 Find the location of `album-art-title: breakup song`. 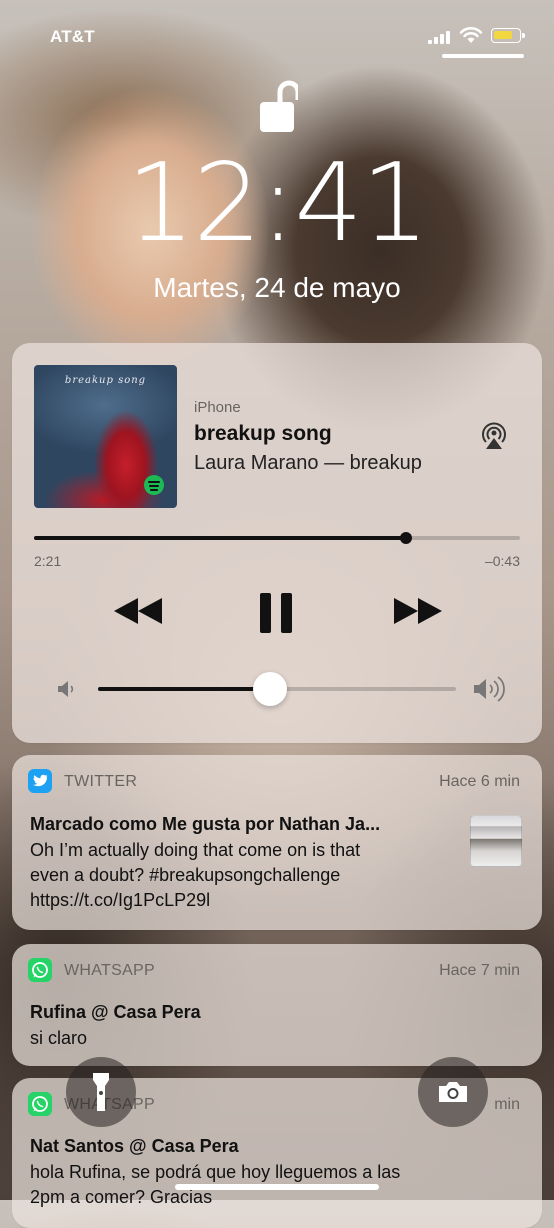

album-art-title: breakup song is located at coordinates (105, 380).